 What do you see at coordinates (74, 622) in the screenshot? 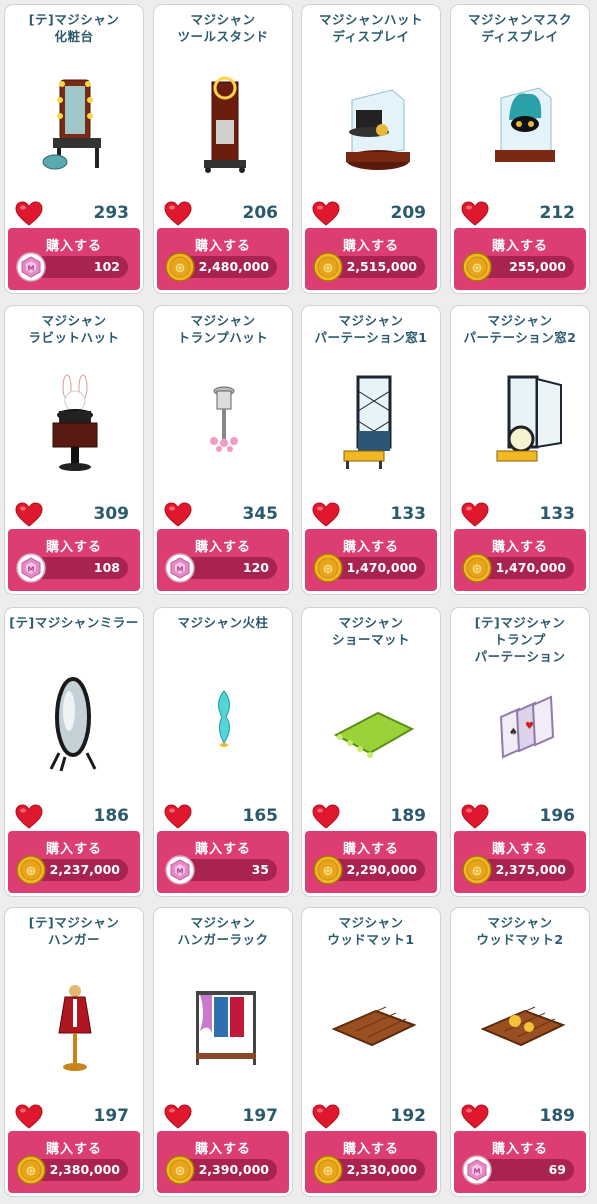
I see `item-name: [テ]マジシャンミラー` at bounding box center [74, 622].